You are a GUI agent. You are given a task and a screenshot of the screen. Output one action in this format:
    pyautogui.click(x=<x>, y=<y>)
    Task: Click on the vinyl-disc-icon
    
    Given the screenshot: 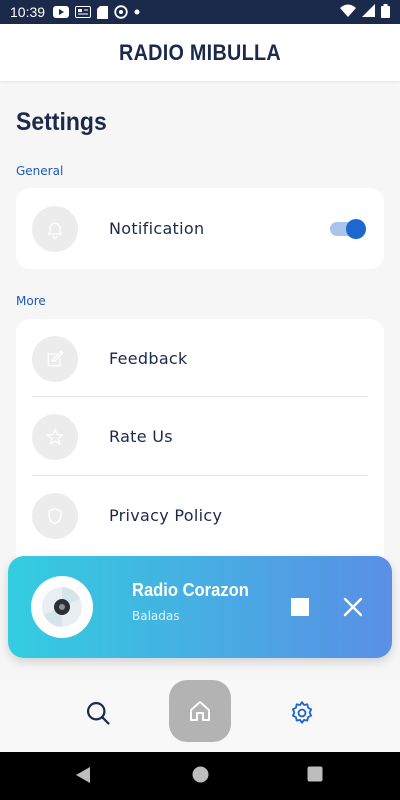 What is the action you would take?
    pyautogui.click(x=62, y=607)
    